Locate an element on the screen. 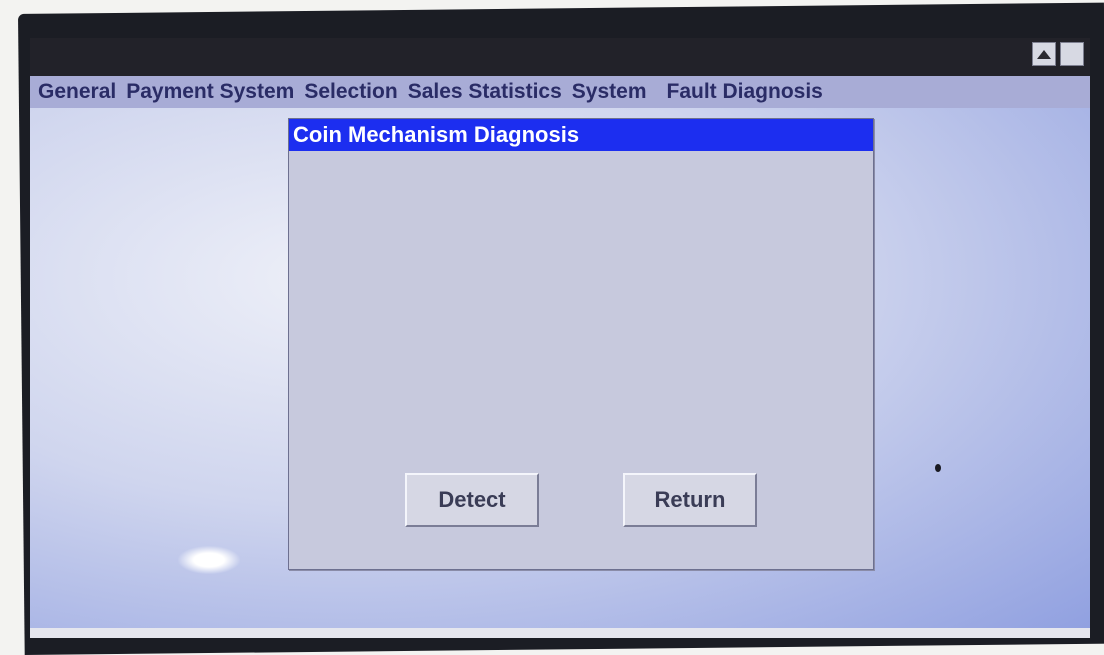 This screenshot has height=655, width=1104. scroll-up-button is located at coordinates (1044, 54).